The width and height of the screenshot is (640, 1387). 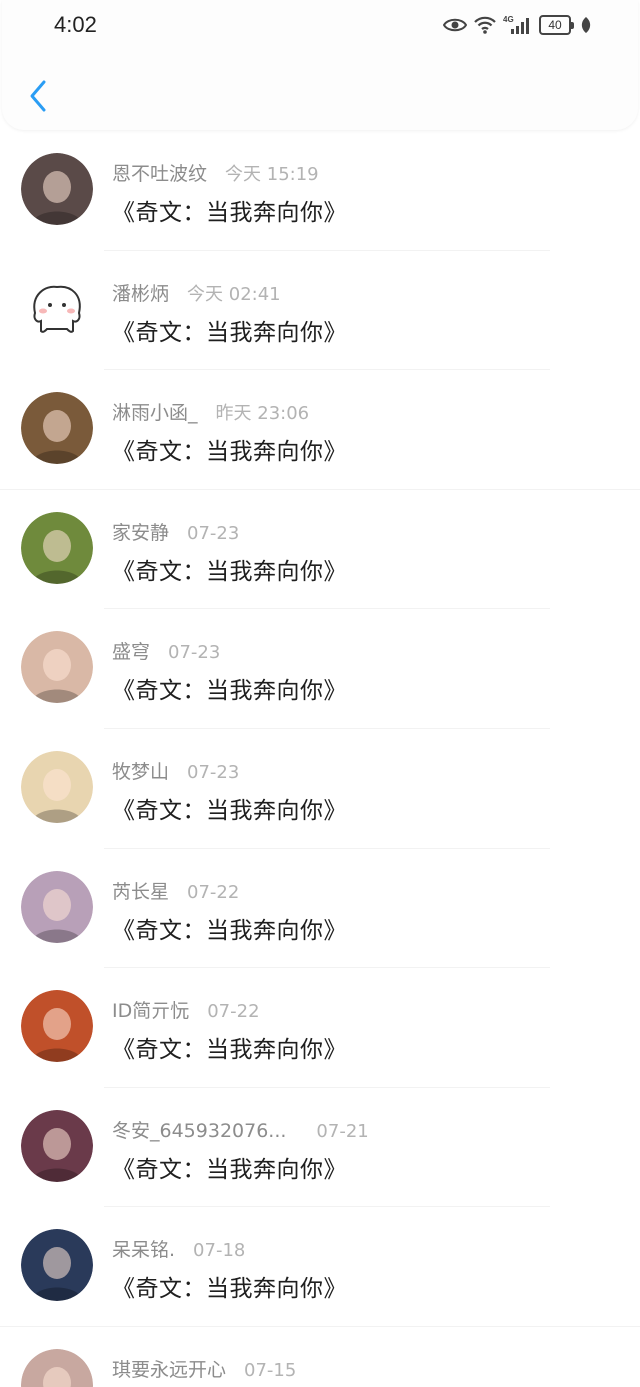 What do you see at coordinates (270, 1370) in the screenshot?
I see `timestamp: 07-15` at bounding box center [270, 1370].